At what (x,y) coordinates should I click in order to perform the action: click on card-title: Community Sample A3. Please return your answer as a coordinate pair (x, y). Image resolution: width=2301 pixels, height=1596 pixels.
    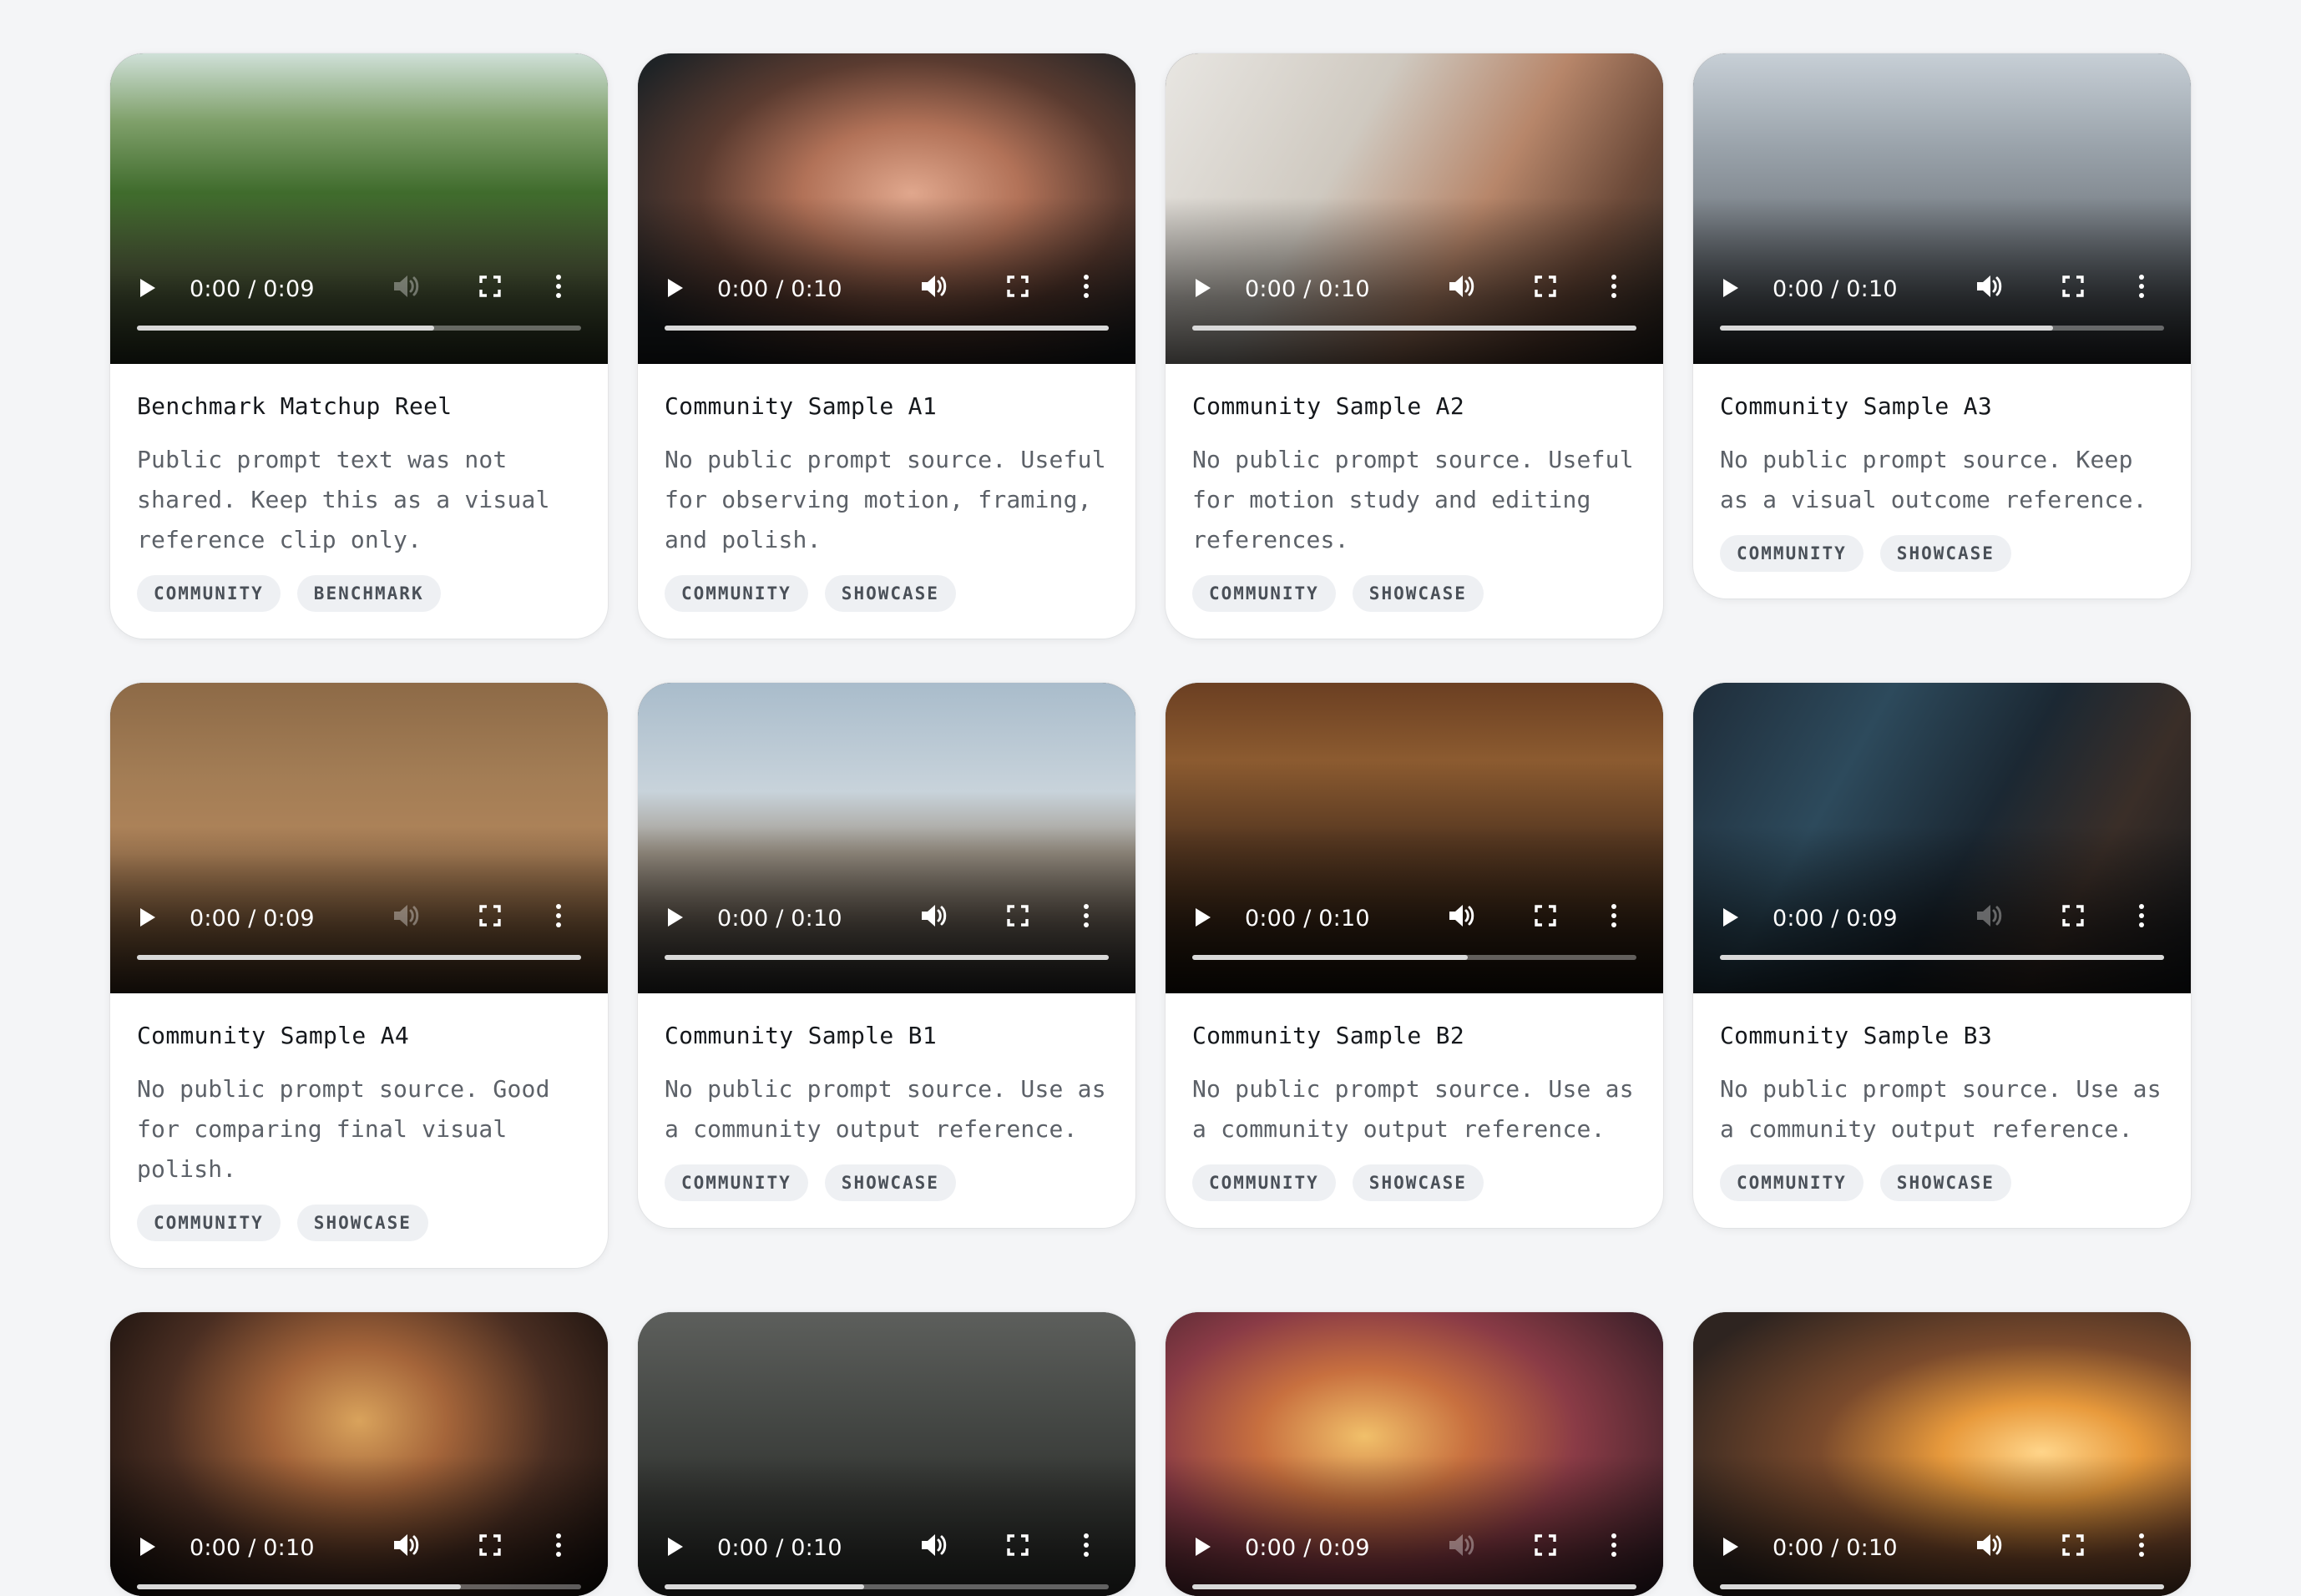
    Looking at the image, I should click on (1856, 406).